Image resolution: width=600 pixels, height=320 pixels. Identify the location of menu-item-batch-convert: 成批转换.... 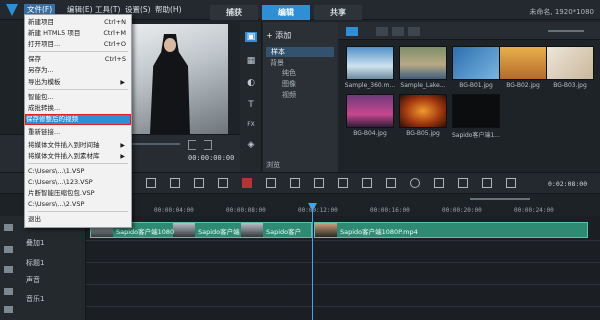
(78, 108).